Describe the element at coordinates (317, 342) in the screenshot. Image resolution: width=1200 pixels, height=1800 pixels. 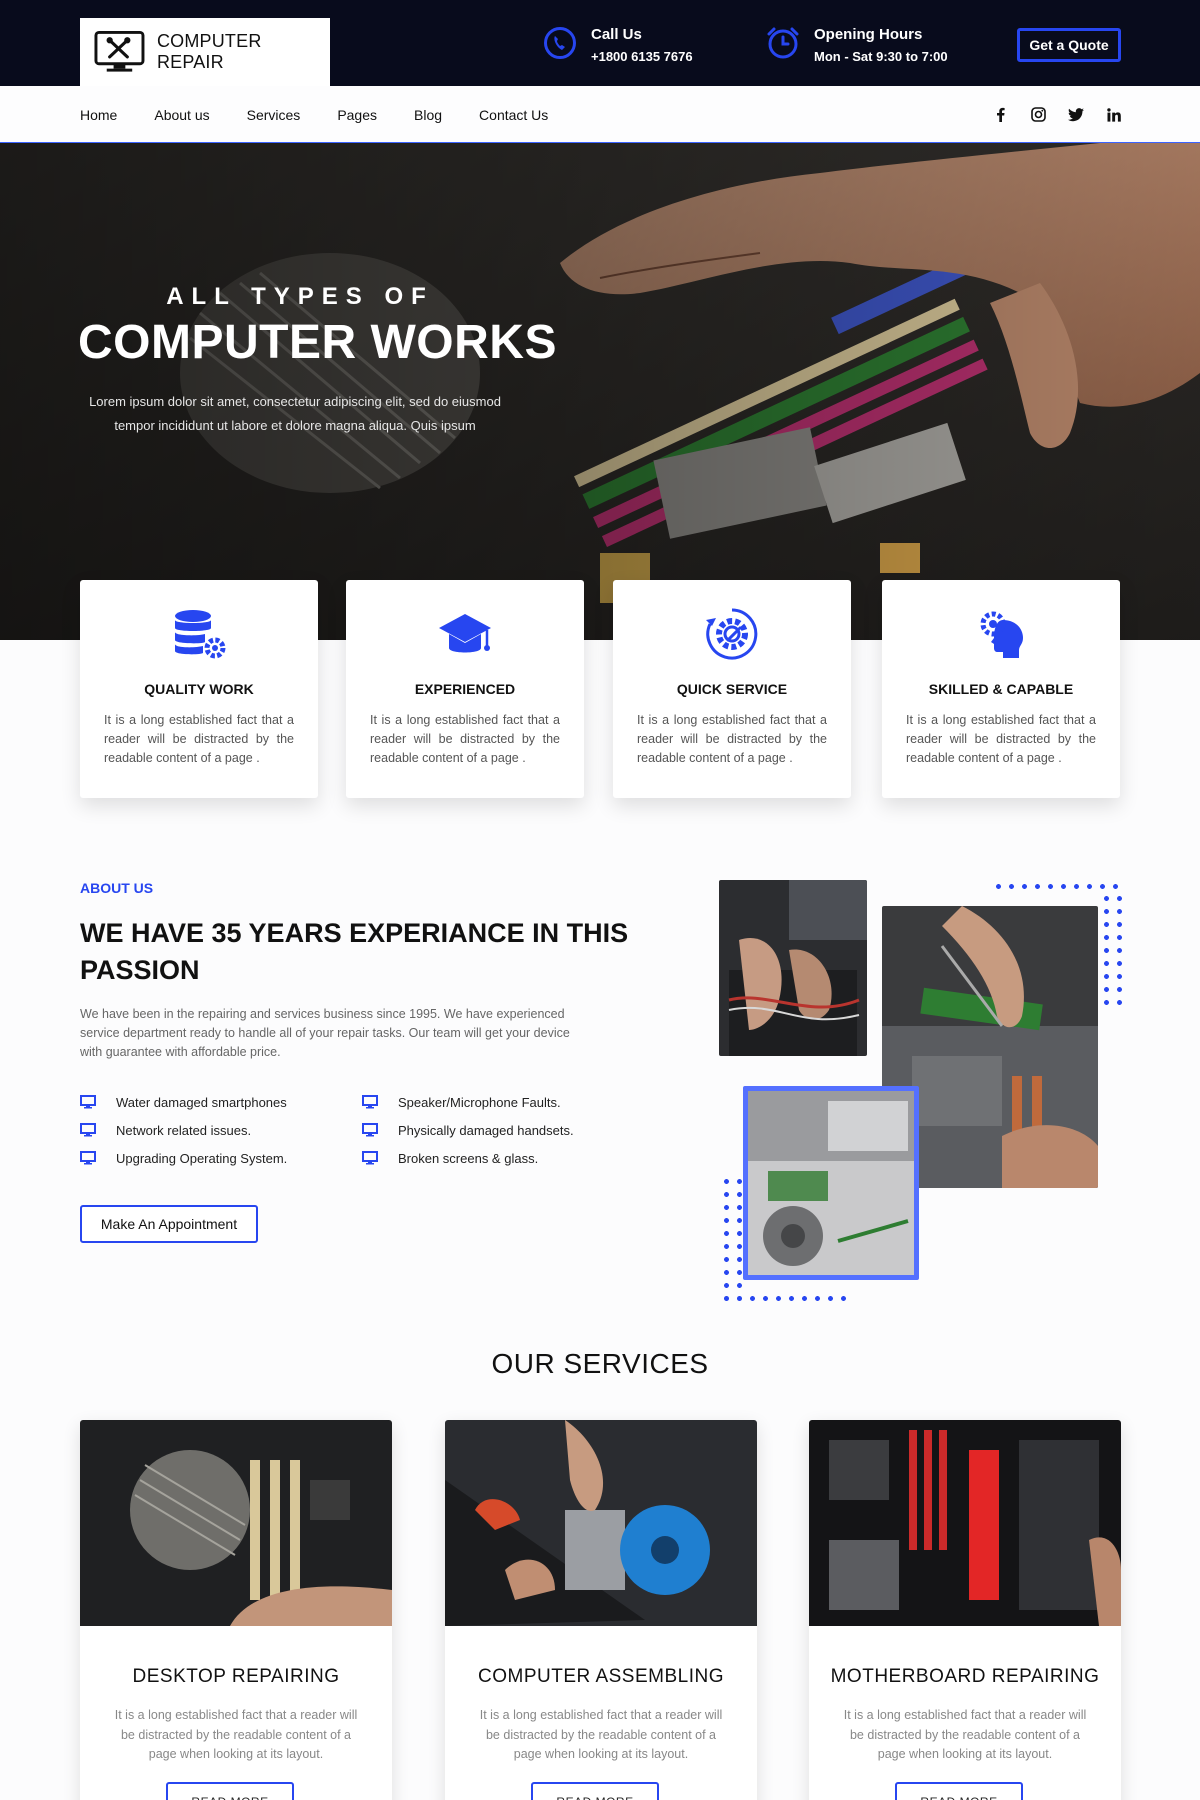
I see `hero-title: COMPUTER WORKS` at that location.